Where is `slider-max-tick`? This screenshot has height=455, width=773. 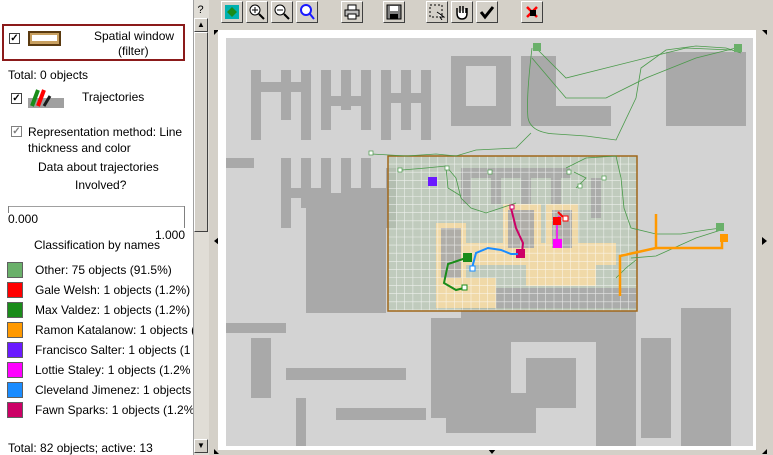 slider-max-tick is located at coordinates (184, 217).